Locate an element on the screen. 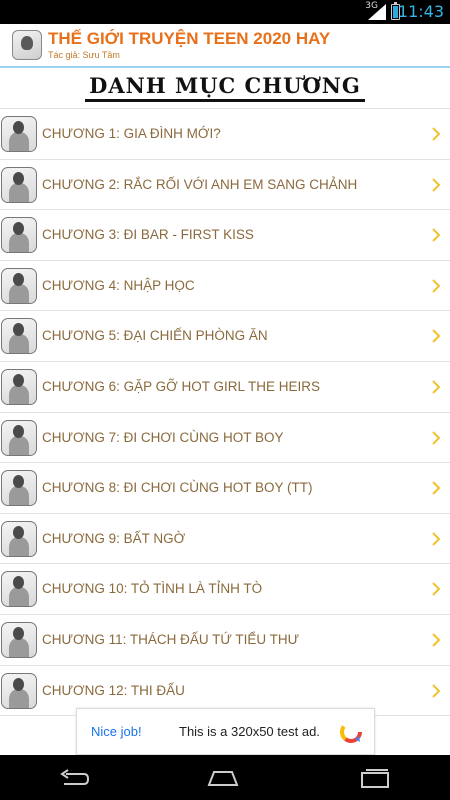 The width and height of the screenshot is (450, 800). home-icon is located at coordinates (223, 778).